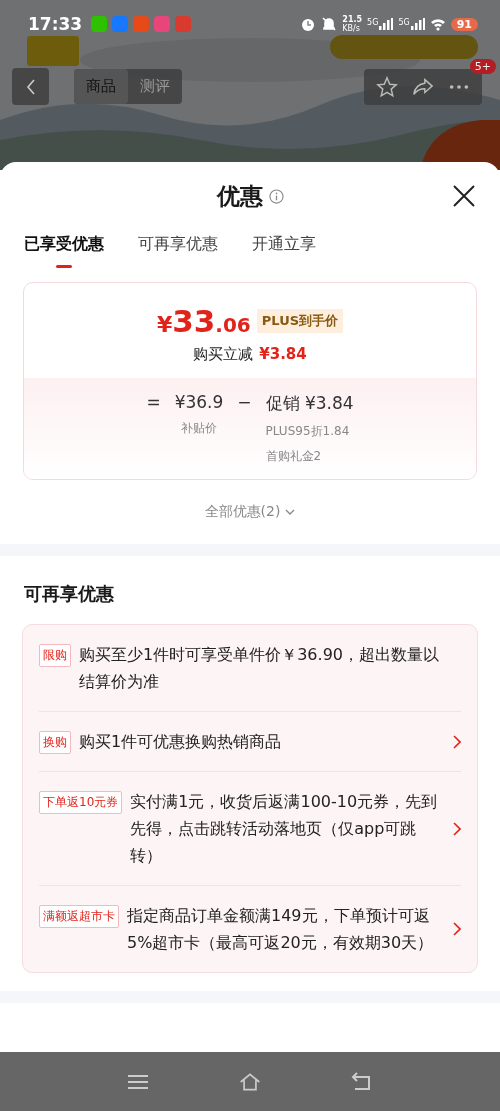  I want to click on equals-sign: =, so click(153, 402).